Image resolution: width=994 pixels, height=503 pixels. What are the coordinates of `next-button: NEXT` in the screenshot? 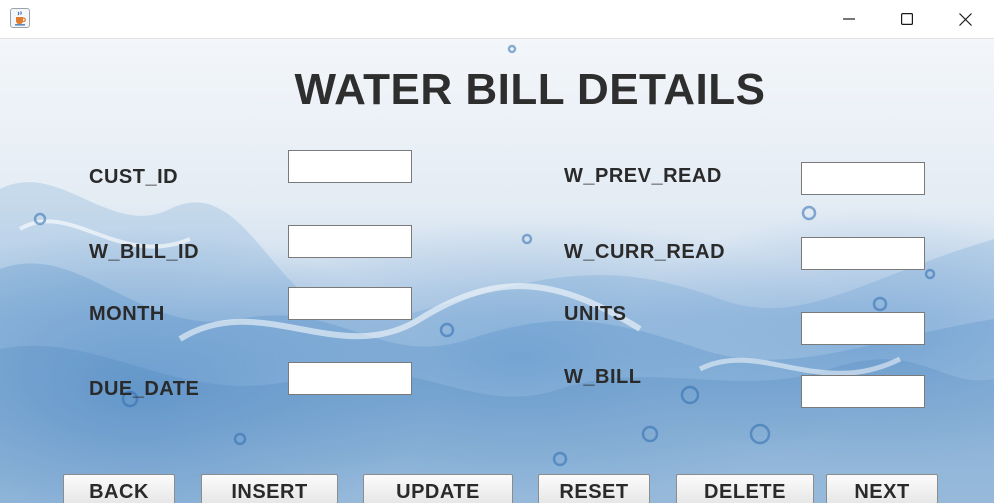 It's located at (882, 488).